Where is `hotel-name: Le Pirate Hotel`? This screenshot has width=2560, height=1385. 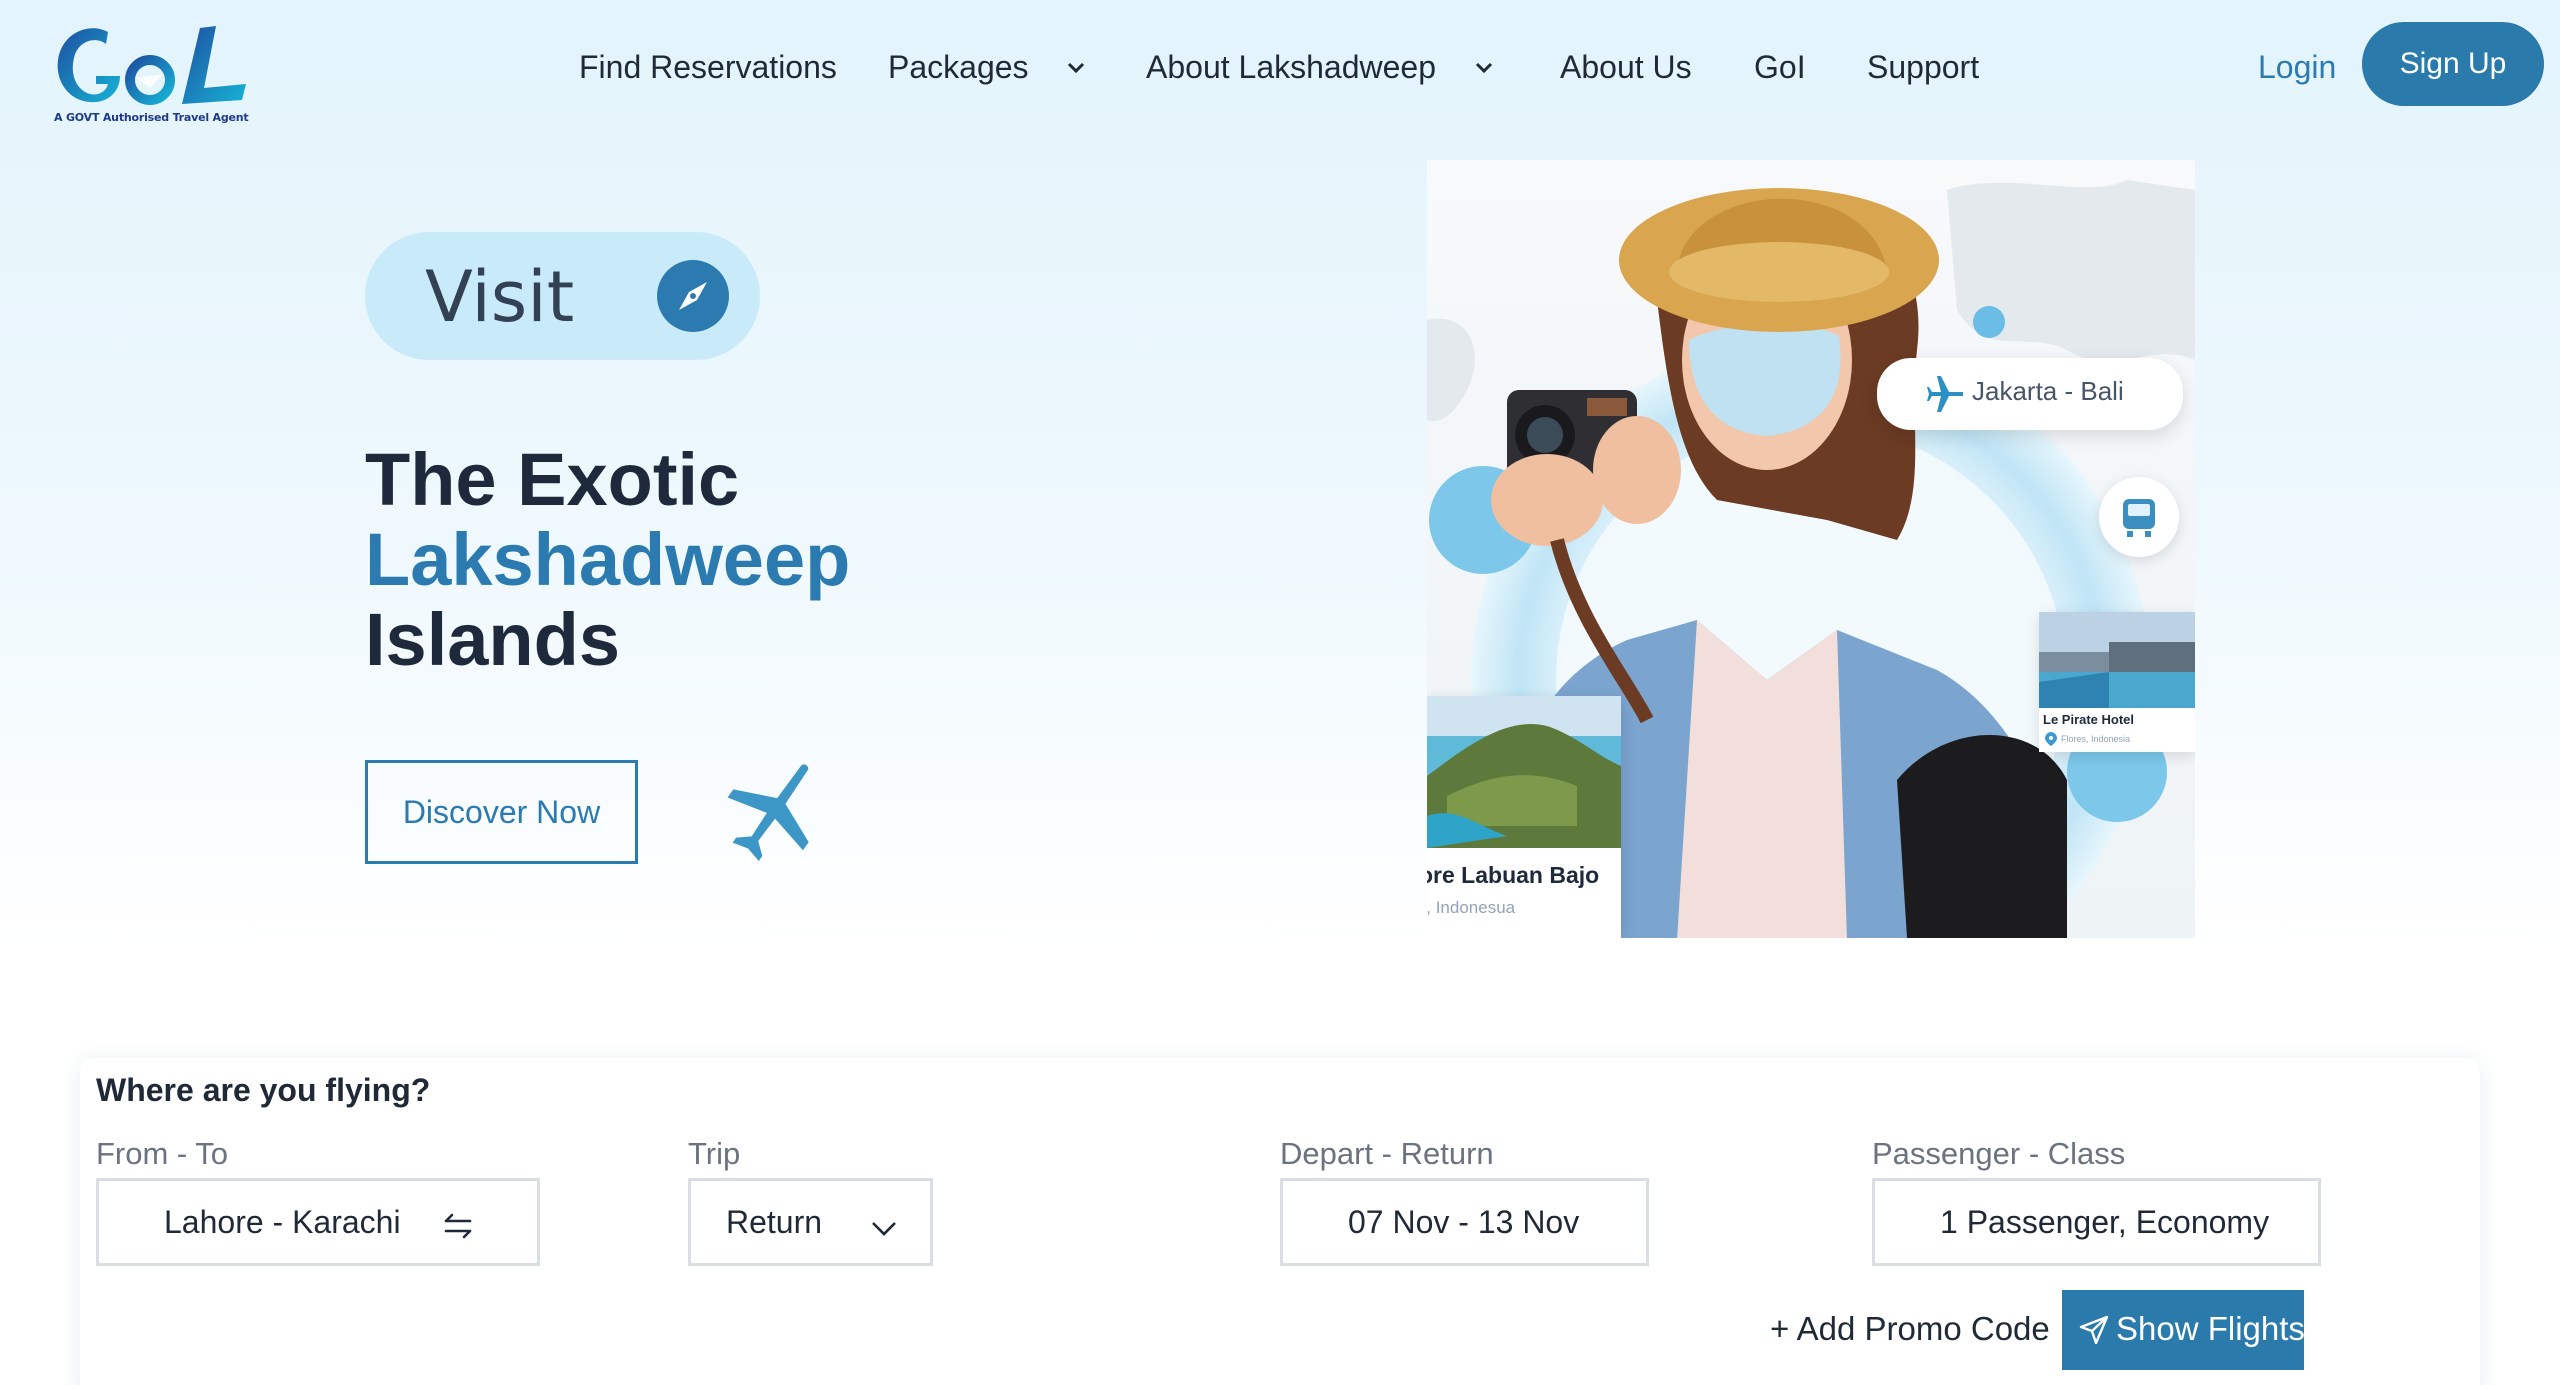
hotel-name: Le Pirate Hotel is located at coordinates (2089, 719).